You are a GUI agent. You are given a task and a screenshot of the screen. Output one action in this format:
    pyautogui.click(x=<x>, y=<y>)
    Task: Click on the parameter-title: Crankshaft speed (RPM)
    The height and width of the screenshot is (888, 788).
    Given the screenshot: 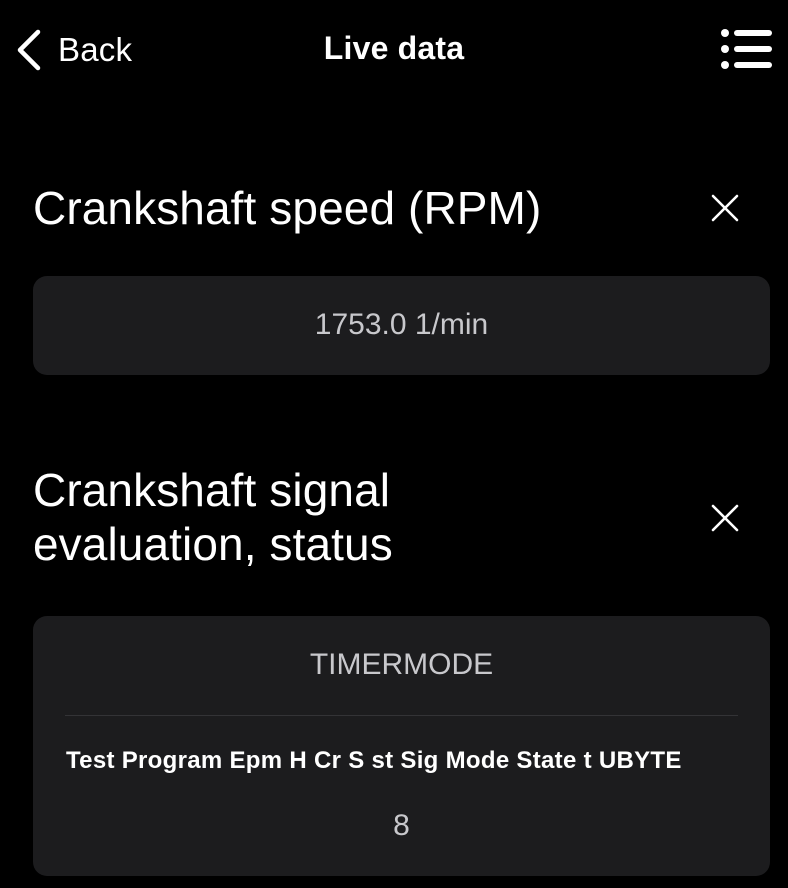 What is the action you would take?
    pyautogui.click(x=287, y=208)
    